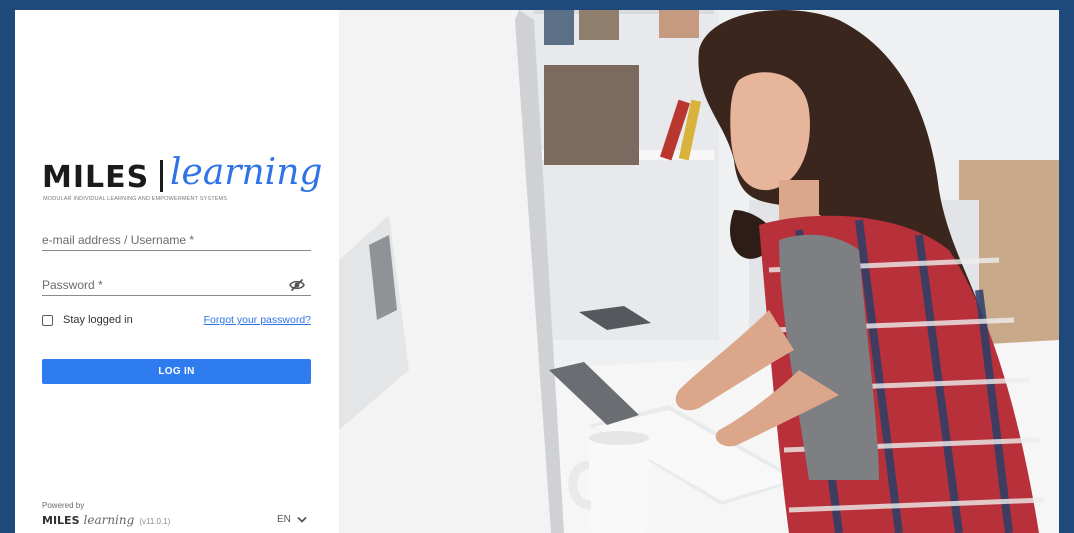 This screenshot has height=533, width=1074. Describe the element at coordinates (302, 519) in the screenshot. I see `chevron-down-icon` at that location.